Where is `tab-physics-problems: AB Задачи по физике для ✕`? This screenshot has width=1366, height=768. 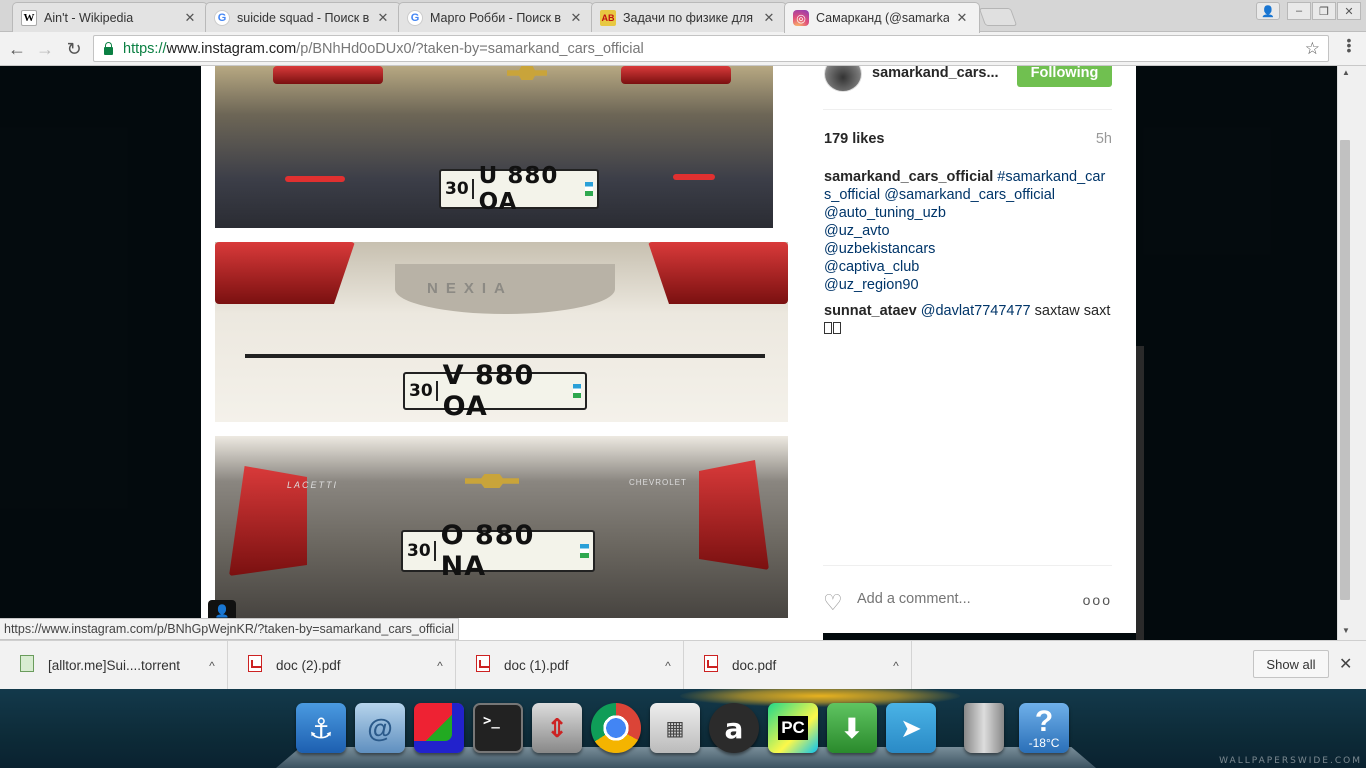 tab-physics-problems: AB Задачи по физике для ✕ is located at coordinates (689, 17).